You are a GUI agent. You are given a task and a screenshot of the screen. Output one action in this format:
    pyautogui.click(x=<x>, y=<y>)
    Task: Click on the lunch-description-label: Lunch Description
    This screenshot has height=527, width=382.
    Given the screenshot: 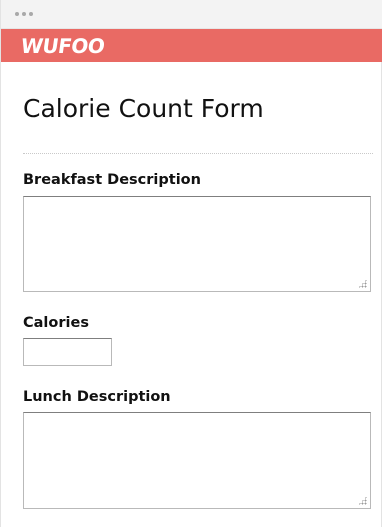 What is the action you would take?
    pyautogui.click(x=97, y=397)
    